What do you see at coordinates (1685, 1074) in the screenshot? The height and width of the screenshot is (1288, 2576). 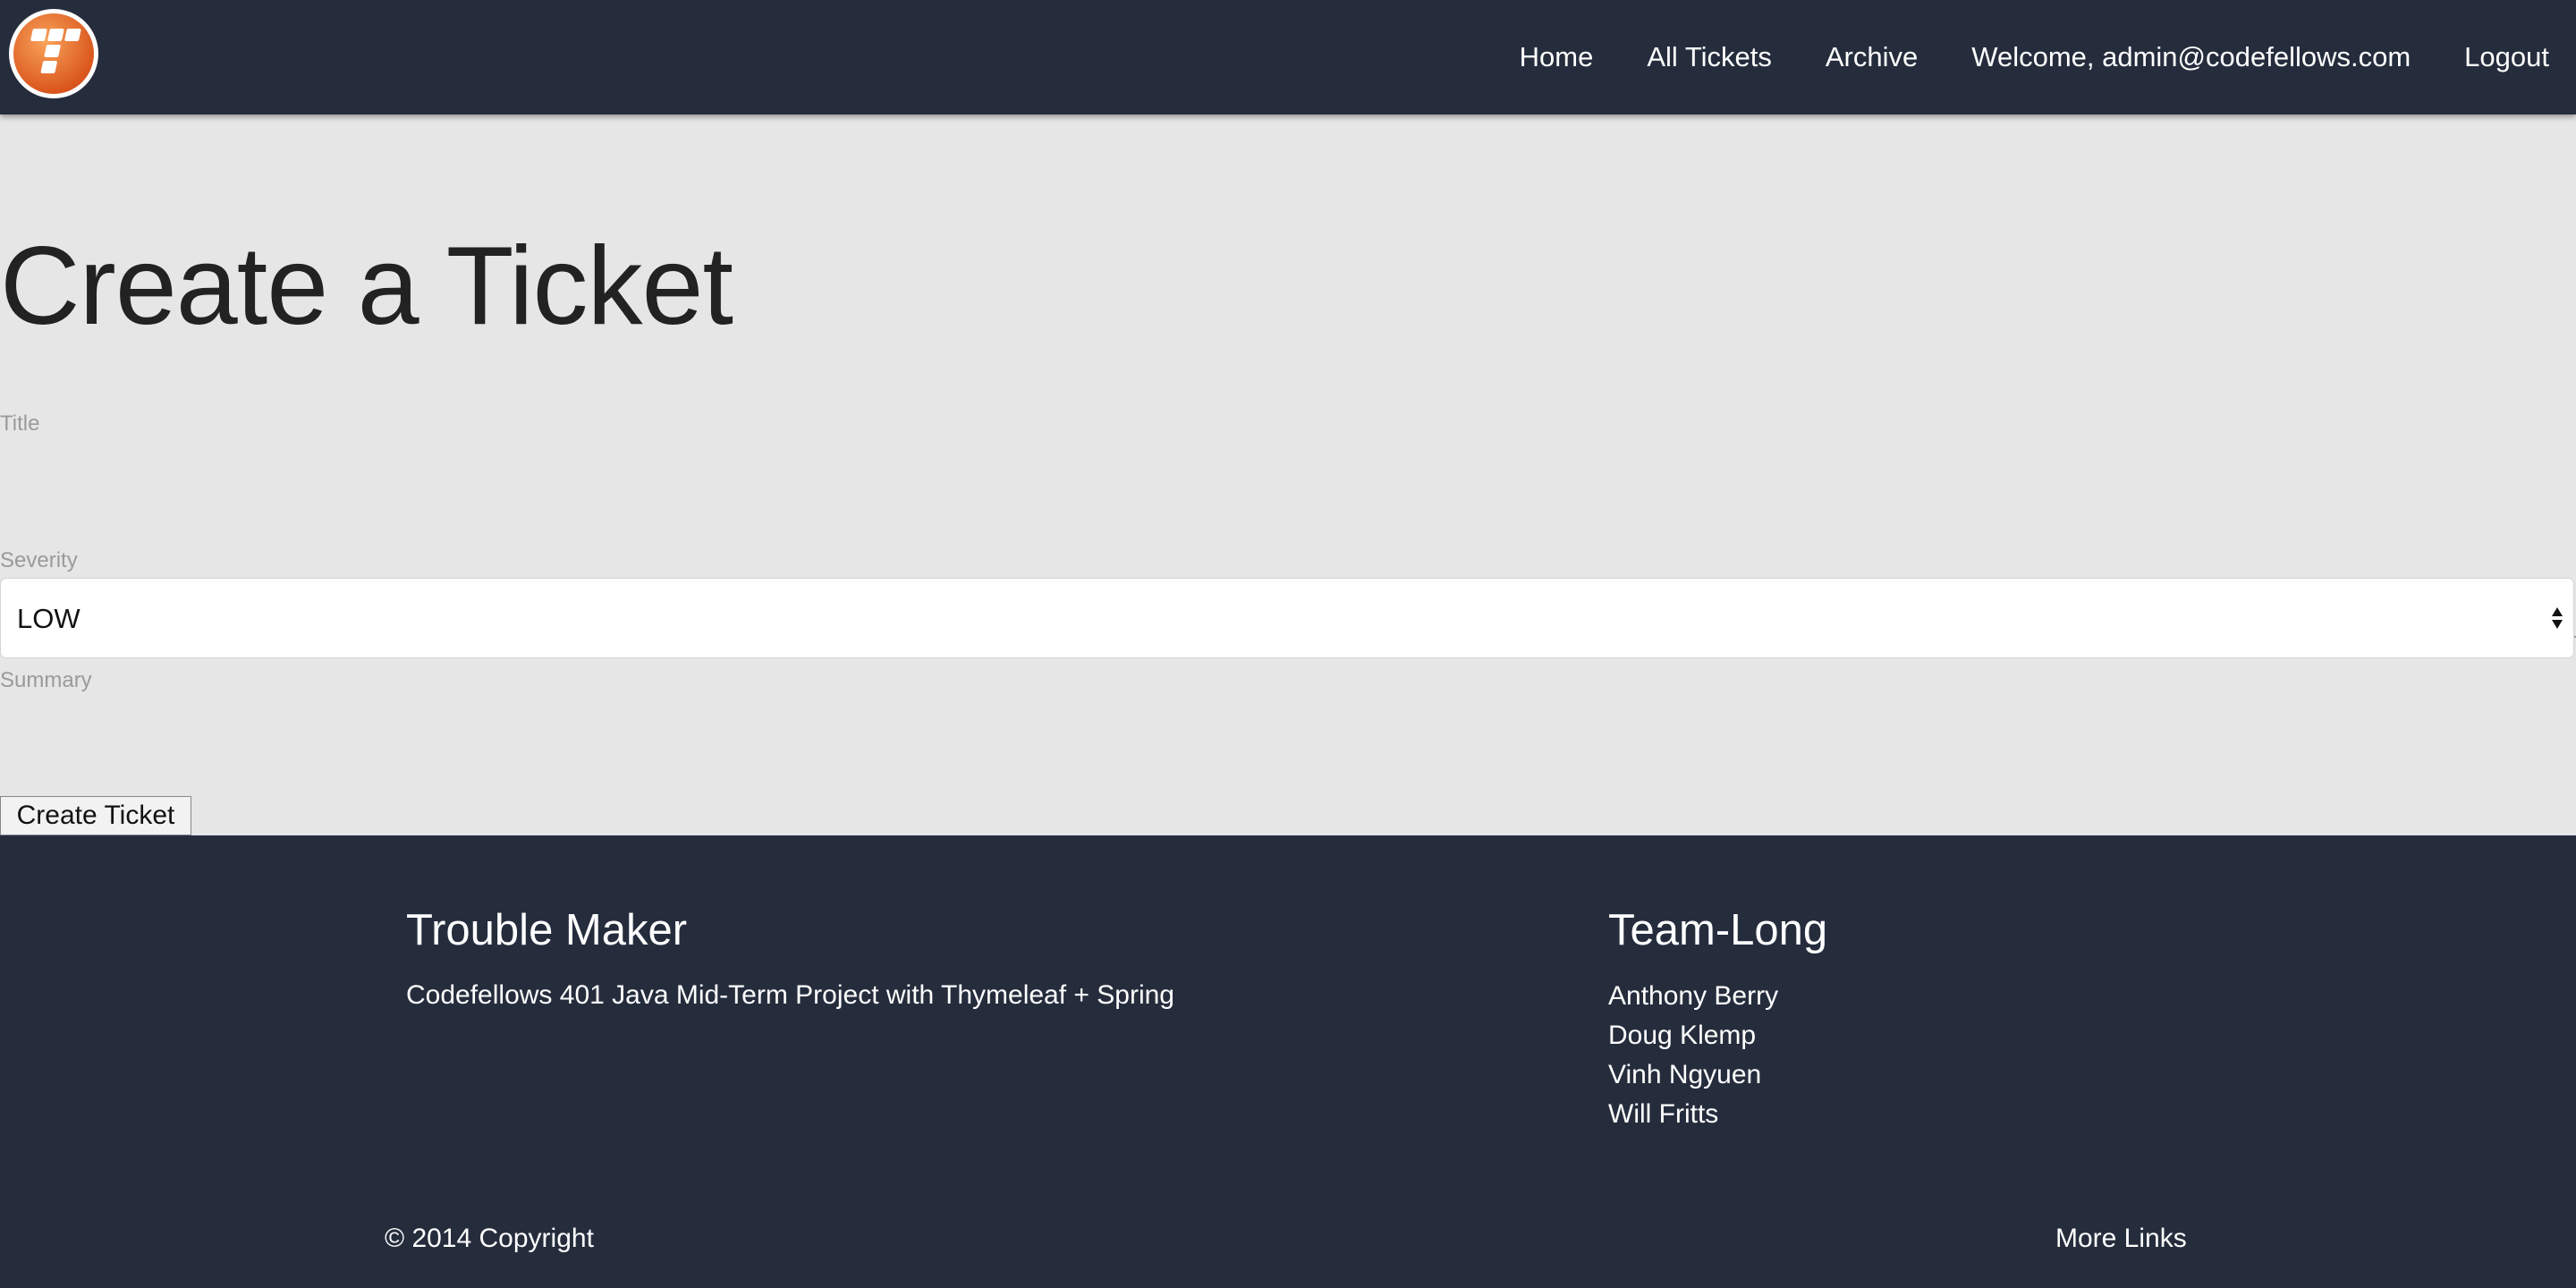 I see `team-member: Vinh Ngyuen` at bounding box center [1685, 1074].